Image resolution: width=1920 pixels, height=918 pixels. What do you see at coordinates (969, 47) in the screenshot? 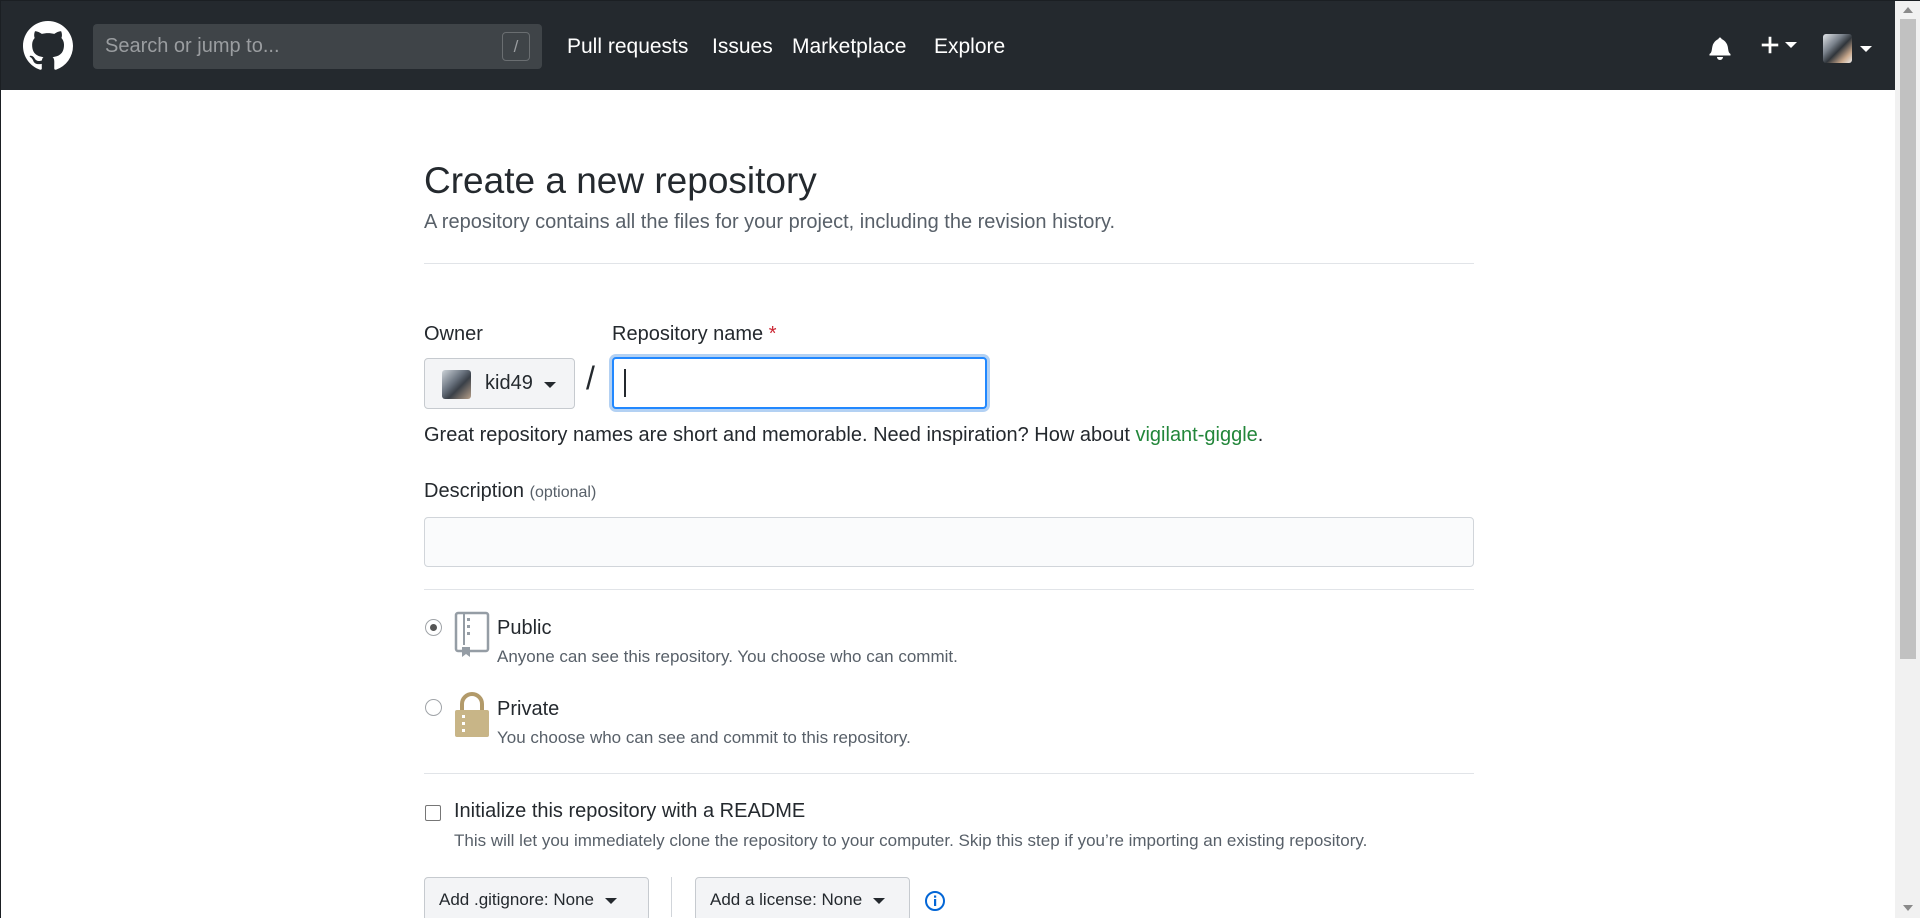
I see `nav-explore: Explore` at bounding box center [969, 47].